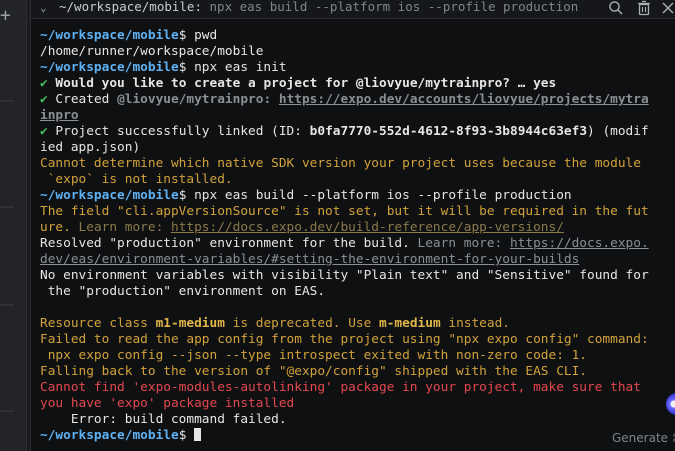 The width and height of the screenshot is (675, 451). What do you see at coordinates (178, 131) in the screenshot?
I see `line-text: Project successfully linked (ID:` at bounding box center [178, 131].